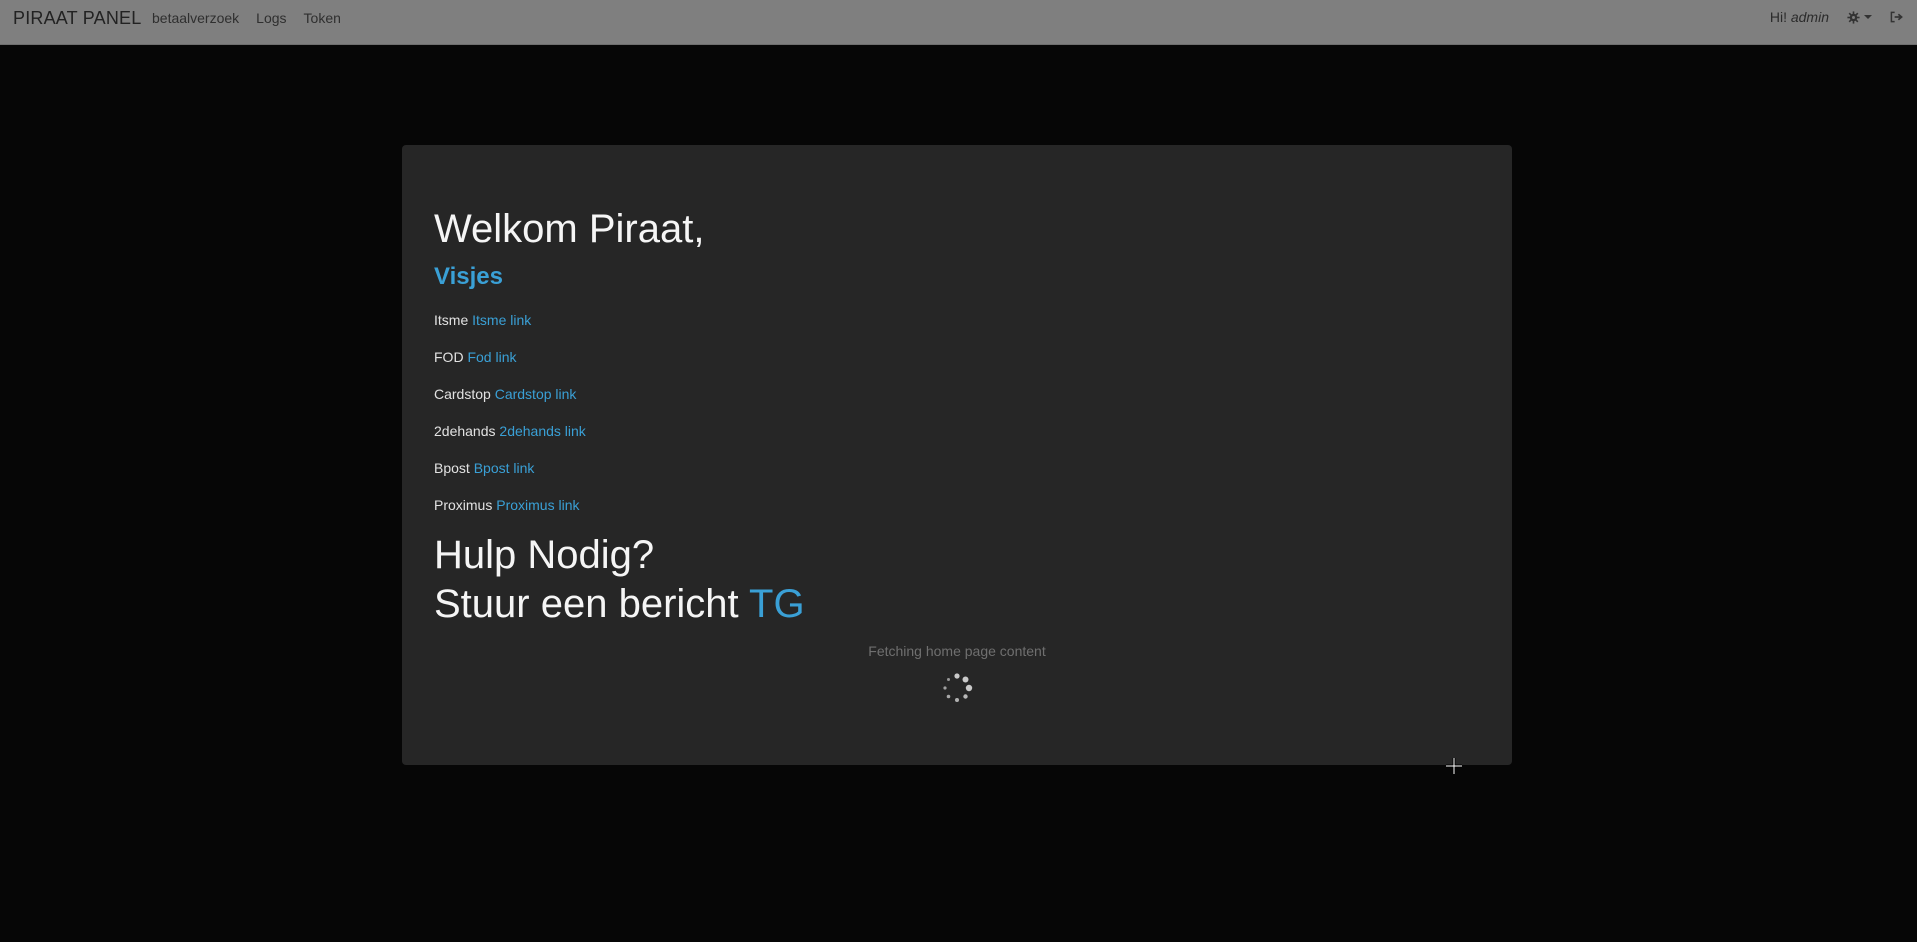 The height and width of the screenshot is (942, 1917). What do you see at coordinates (501, 320) in the screenshot?
I see `itsme-link: Itsme link` at bounding box center [501, 320].